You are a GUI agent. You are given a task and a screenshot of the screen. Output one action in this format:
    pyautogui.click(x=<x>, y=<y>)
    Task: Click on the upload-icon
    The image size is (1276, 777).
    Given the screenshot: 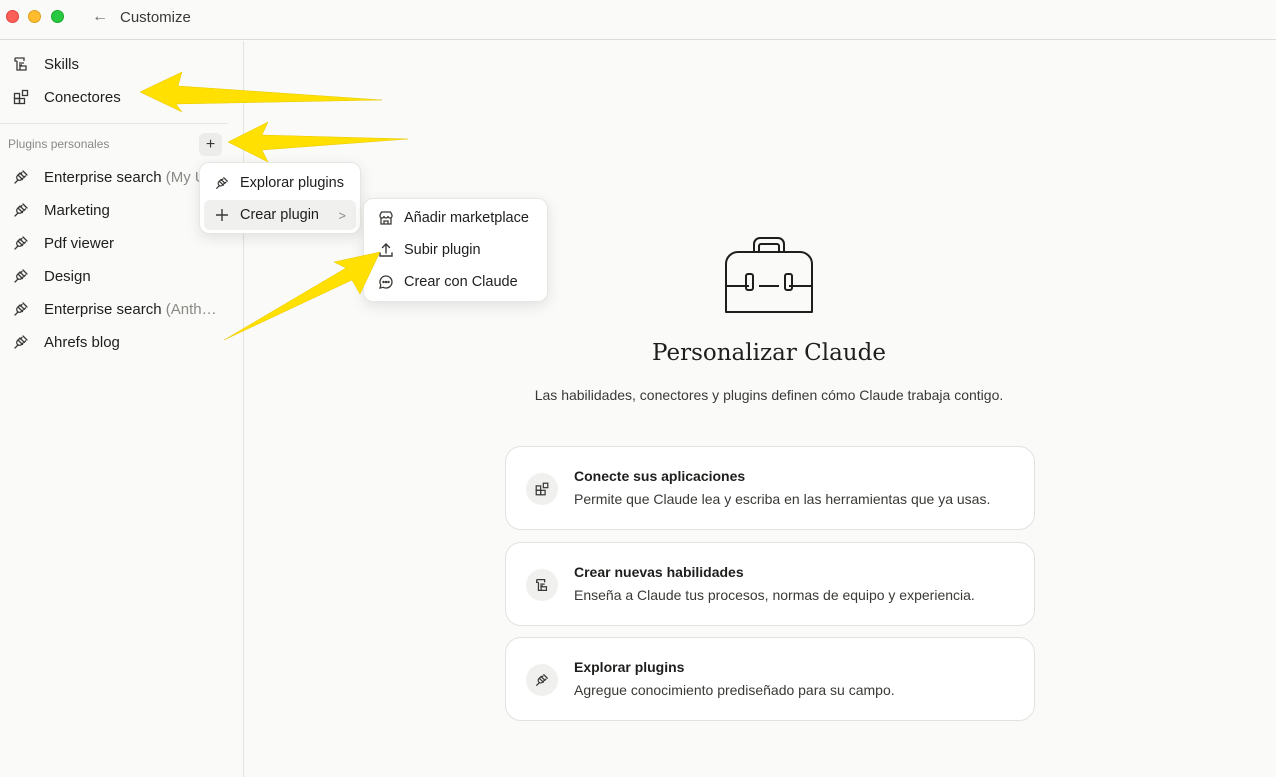 What is the action you would take?
    pyautogui.click(x=386, y=250)
    